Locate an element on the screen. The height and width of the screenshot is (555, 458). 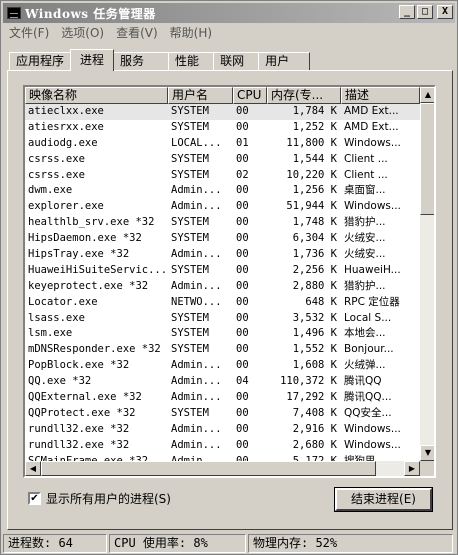
column-description: 描述 is located at coordinates (380, 95).